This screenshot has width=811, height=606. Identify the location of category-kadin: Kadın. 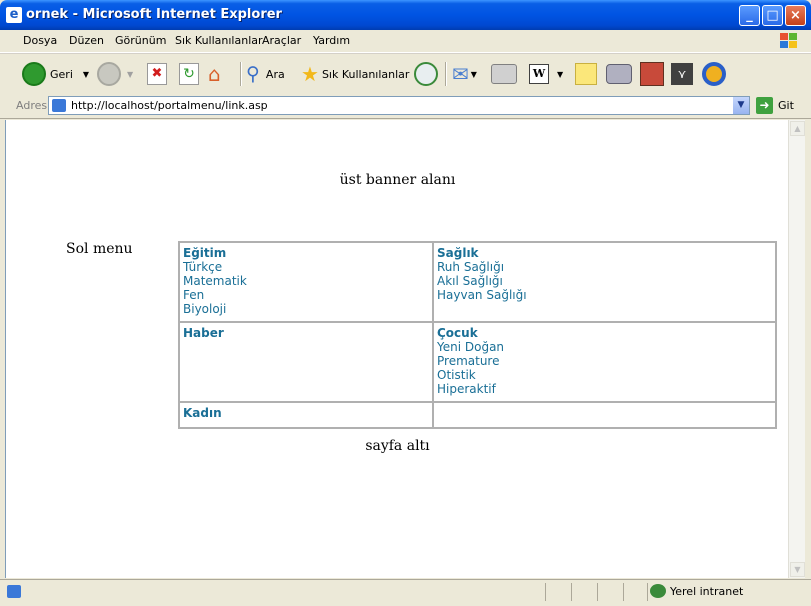
(306, 413).